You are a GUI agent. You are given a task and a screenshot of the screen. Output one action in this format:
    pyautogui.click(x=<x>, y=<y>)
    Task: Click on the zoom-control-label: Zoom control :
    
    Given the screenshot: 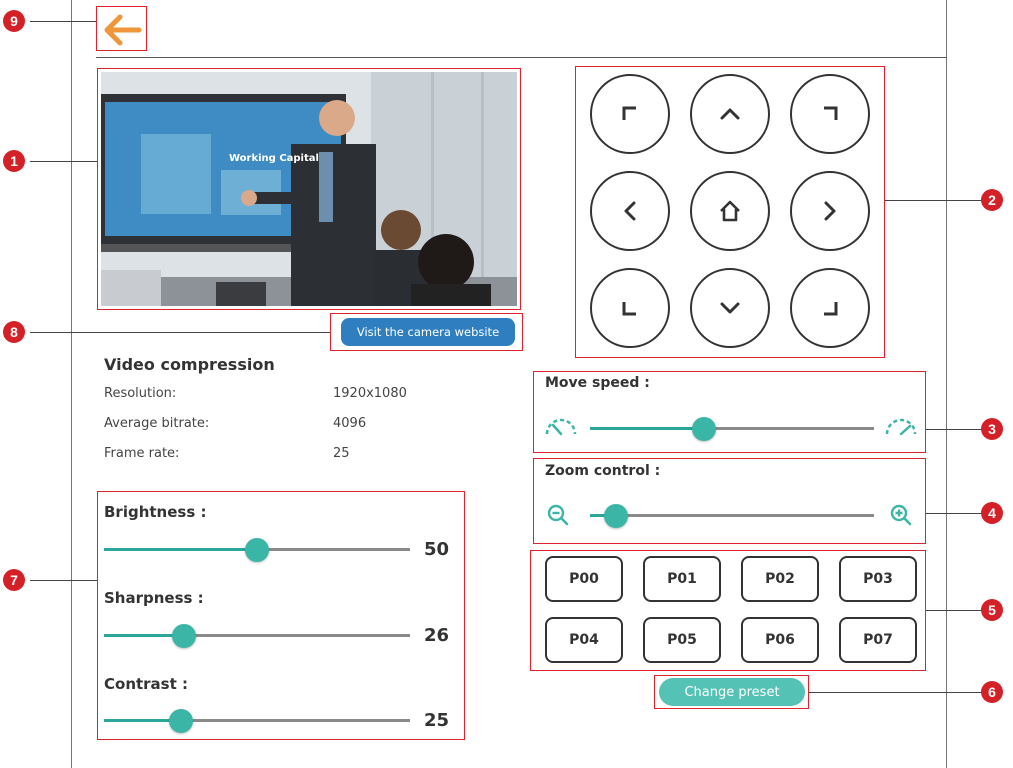 What is the action you would take?
    pyautogui.click(x=603, y=471)
    